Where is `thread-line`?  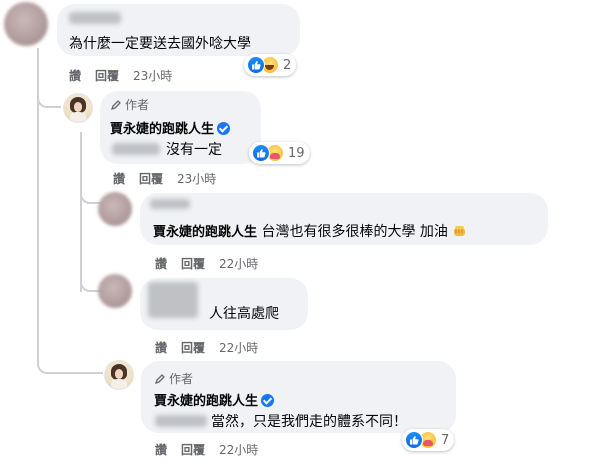
thread-line is located at coordinates (81, 212).